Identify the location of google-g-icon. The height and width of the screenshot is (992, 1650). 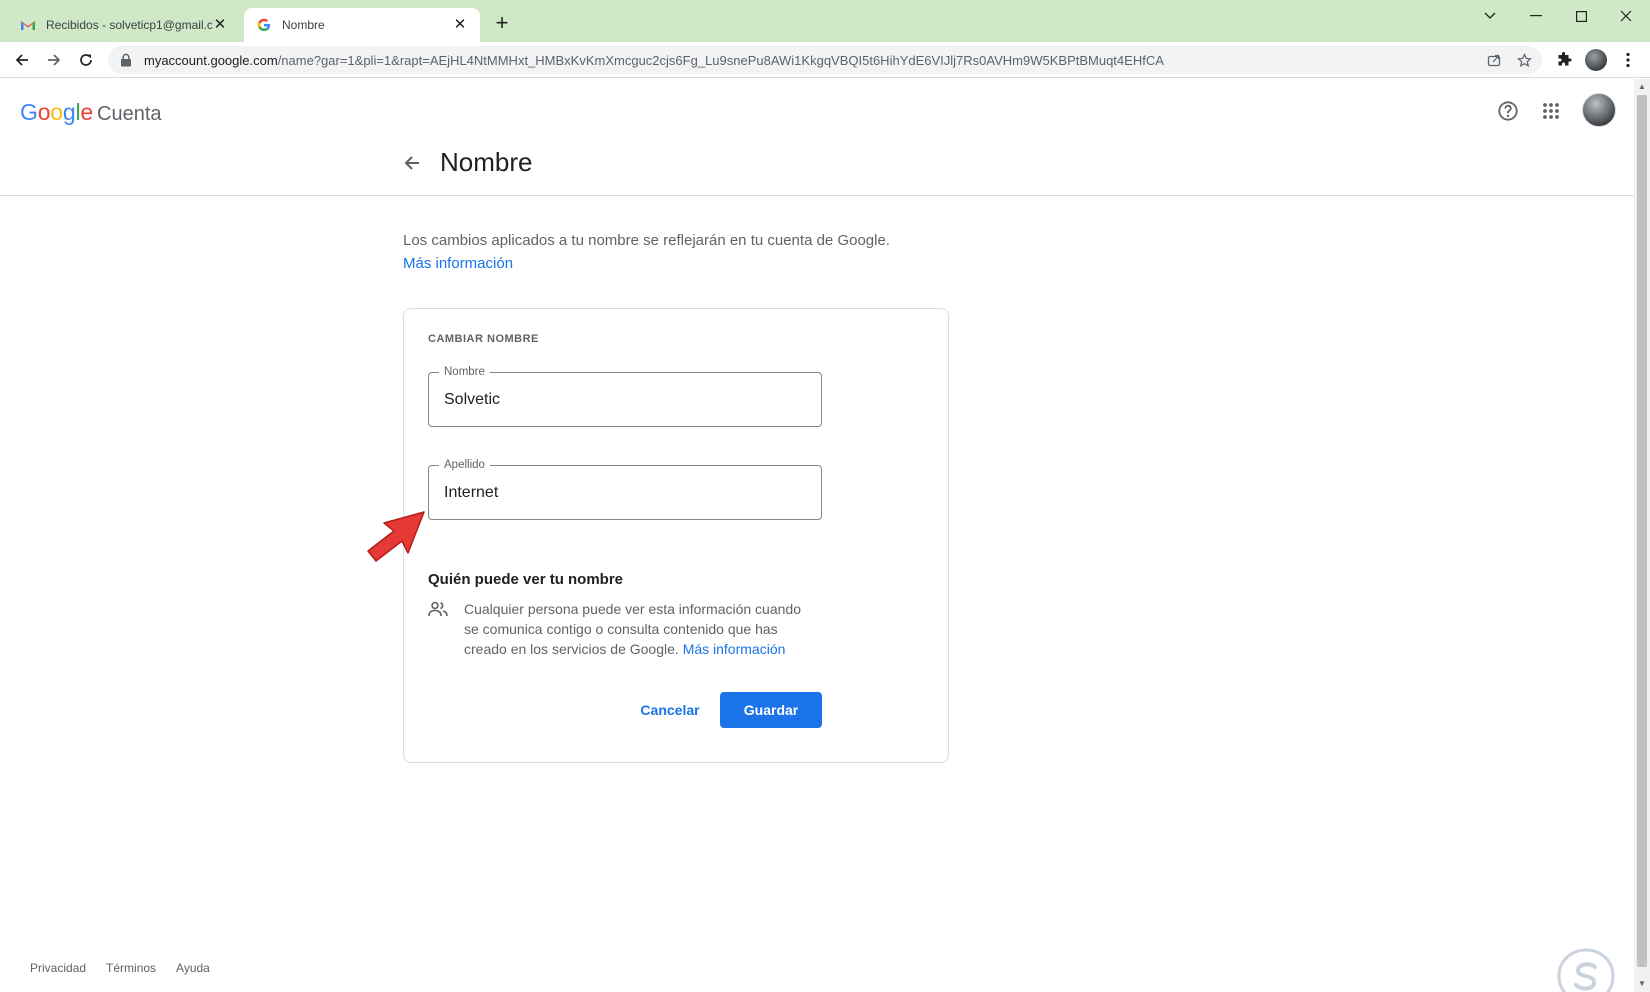
(264, 25).